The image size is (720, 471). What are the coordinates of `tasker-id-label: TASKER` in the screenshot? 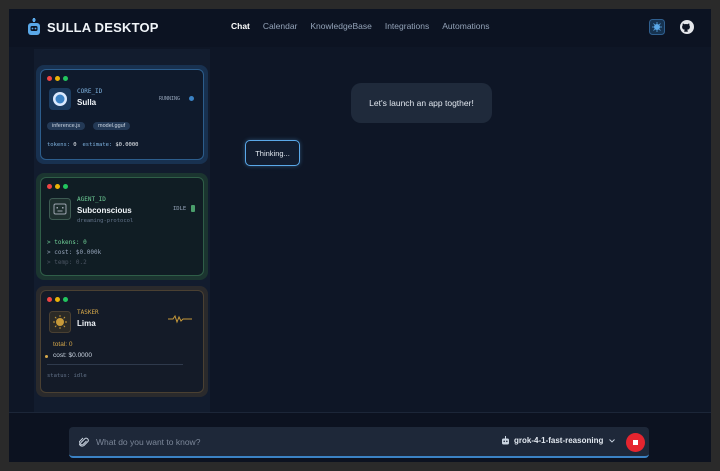 It's located at (88, 312).